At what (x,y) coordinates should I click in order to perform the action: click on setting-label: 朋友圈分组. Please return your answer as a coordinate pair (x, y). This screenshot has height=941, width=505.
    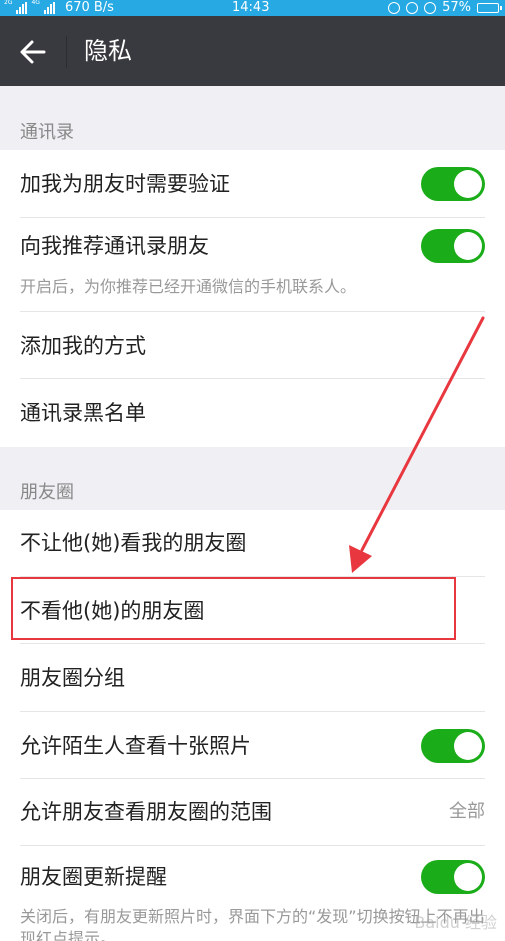
    Looking at the image, I should click on (72, 678).